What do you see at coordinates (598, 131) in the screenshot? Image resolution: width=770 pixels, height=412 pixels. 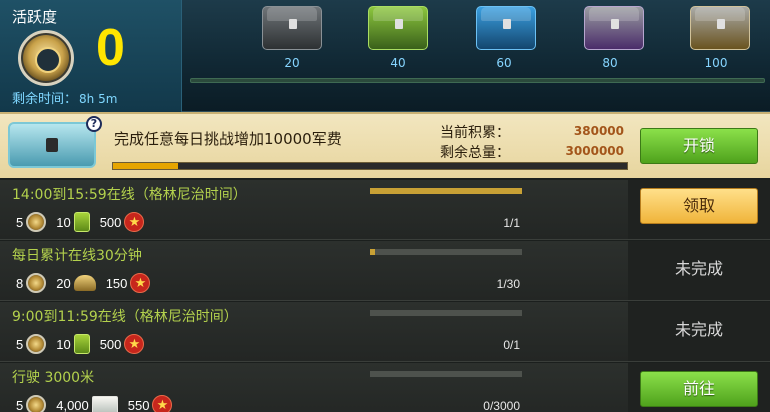 I see `current-accumulated-value: 380000` at bounding box center [598, 131].